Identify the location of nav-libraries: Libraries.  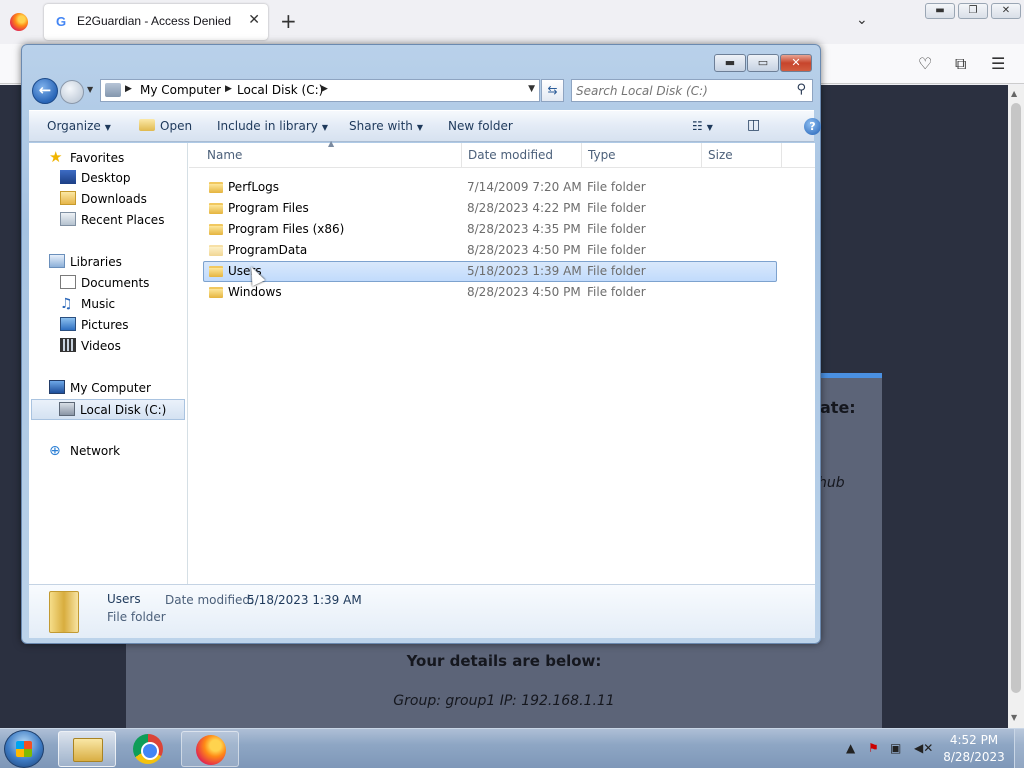
(85, 262).